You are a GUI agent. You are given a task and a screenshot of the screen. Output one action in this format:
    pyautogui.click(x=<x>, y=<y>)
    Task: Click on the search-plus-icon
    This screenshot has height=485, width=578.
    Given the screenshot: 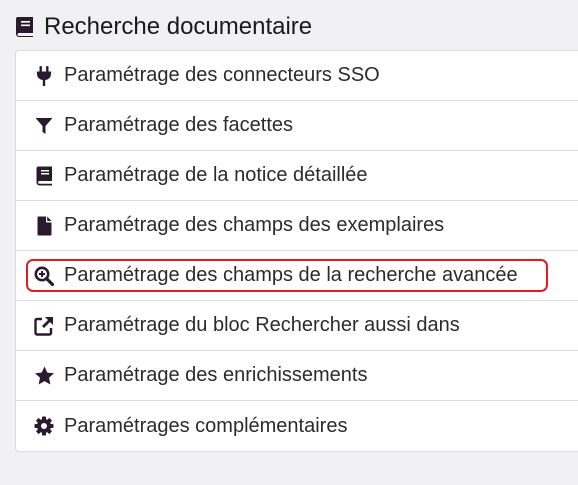 What is the action you would take?
    pyautogui.click(x=44, y=276)
    